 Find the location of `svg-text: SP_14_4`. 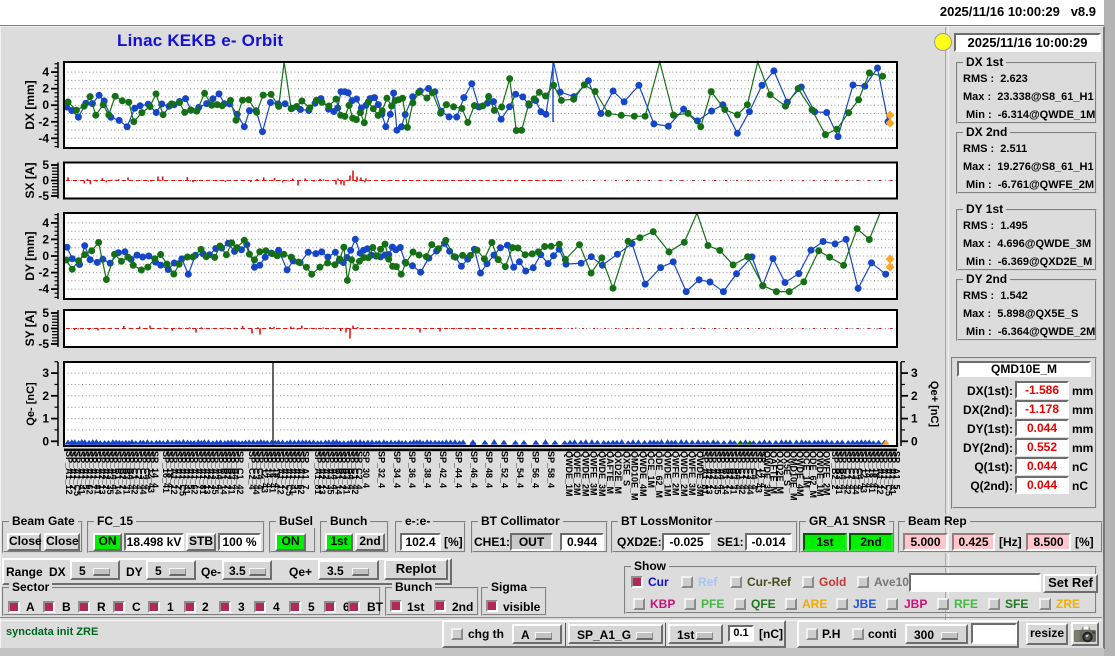

svg-text: SP_14_4 is located at coordinates (155, 469).